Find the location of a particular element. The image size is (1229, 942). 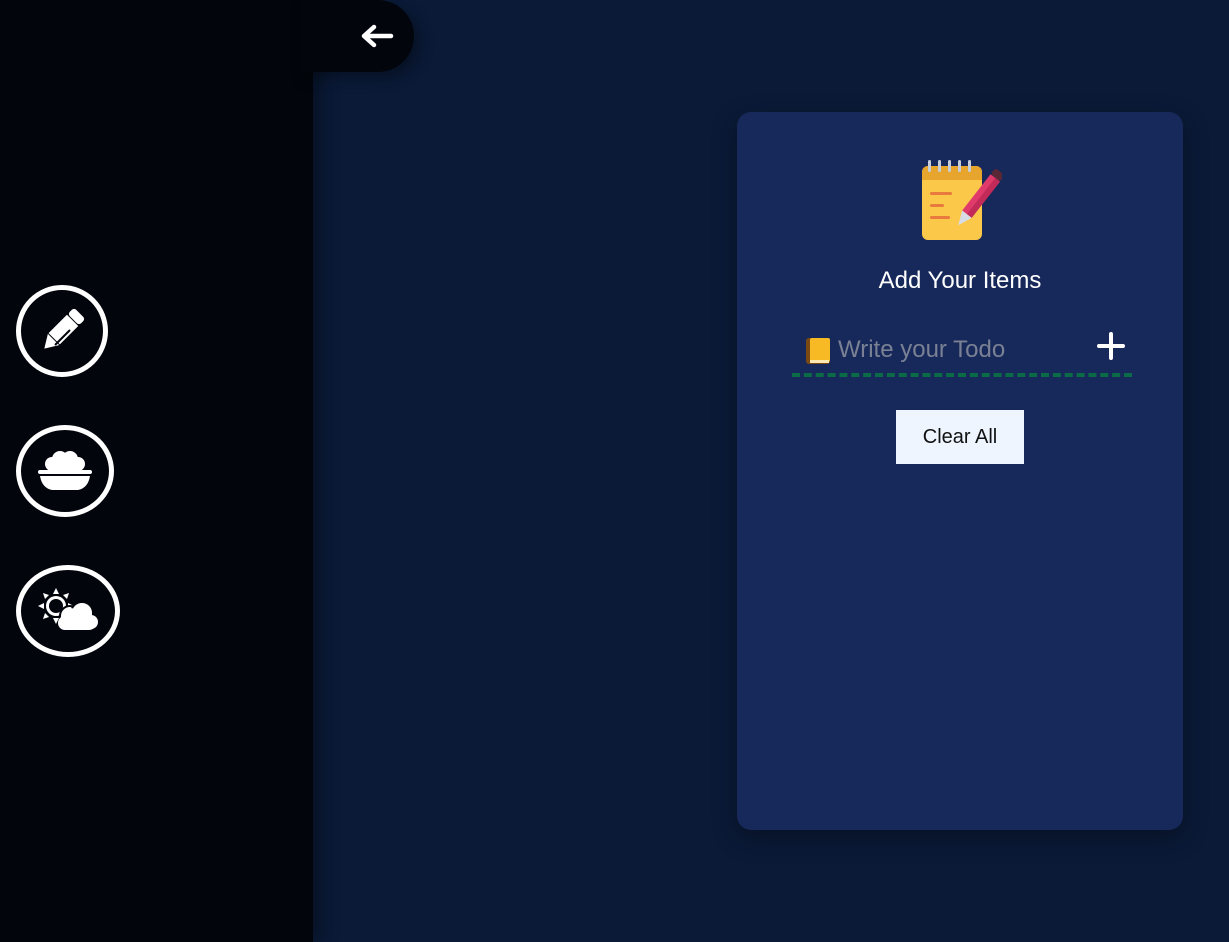

sidebar-item-food is located at coordinates (65, 471).